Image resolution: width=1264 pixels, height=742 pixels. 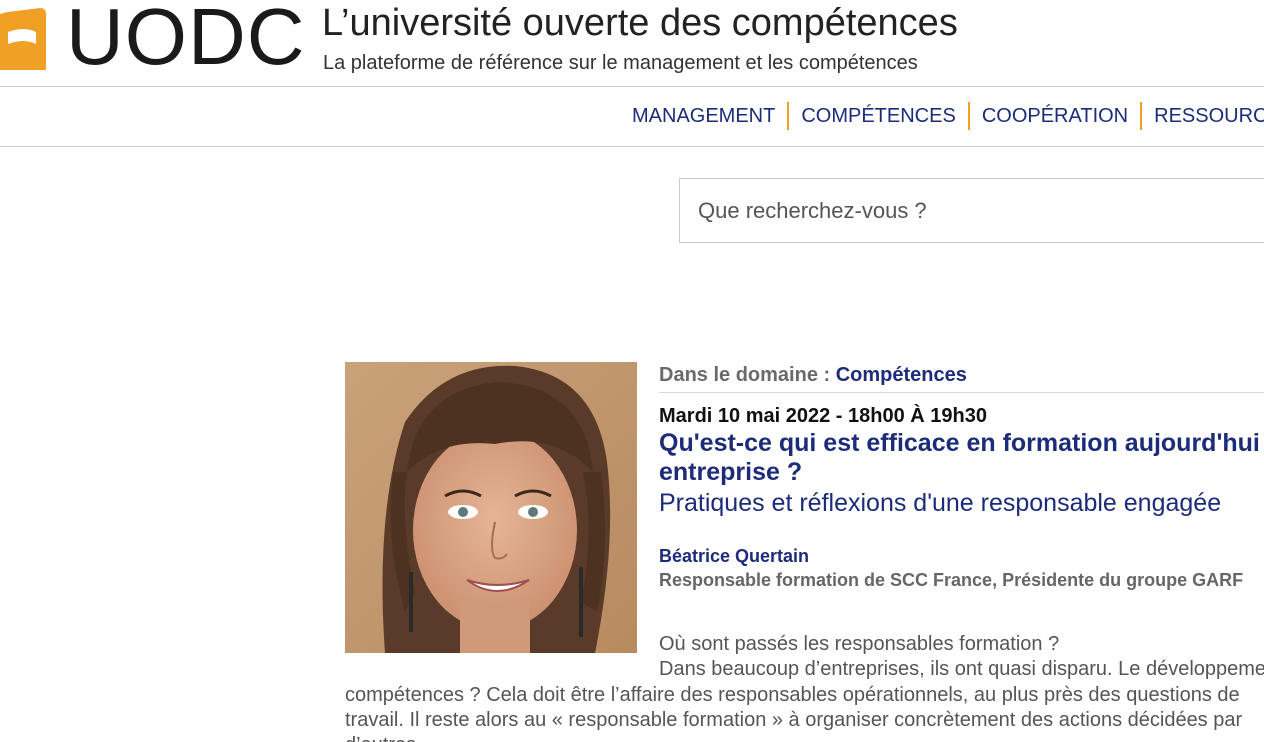 I want to click on site-title: L’université ouverte des compétences, so click(x=640, y=23).